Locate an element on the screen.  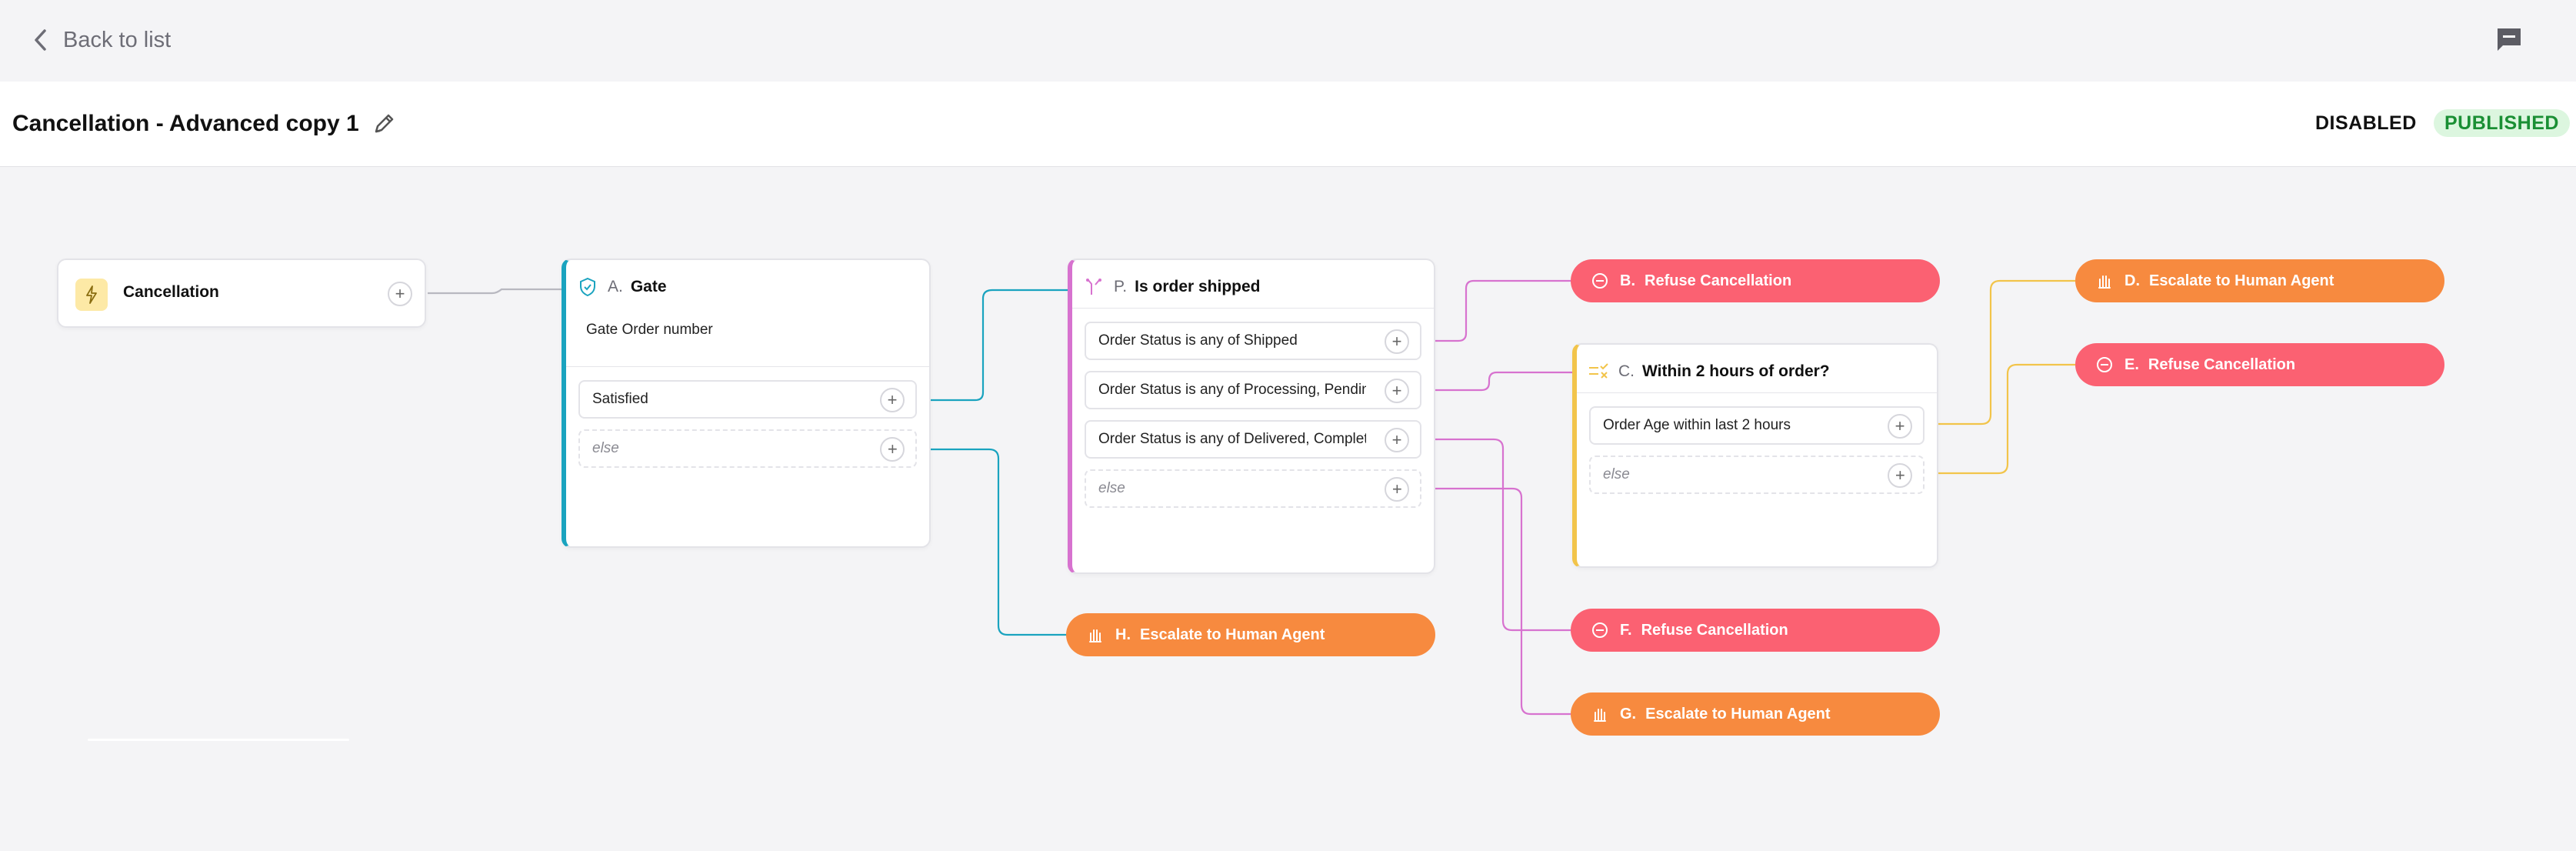
pencil-icon is located at coordinates (384, 123).